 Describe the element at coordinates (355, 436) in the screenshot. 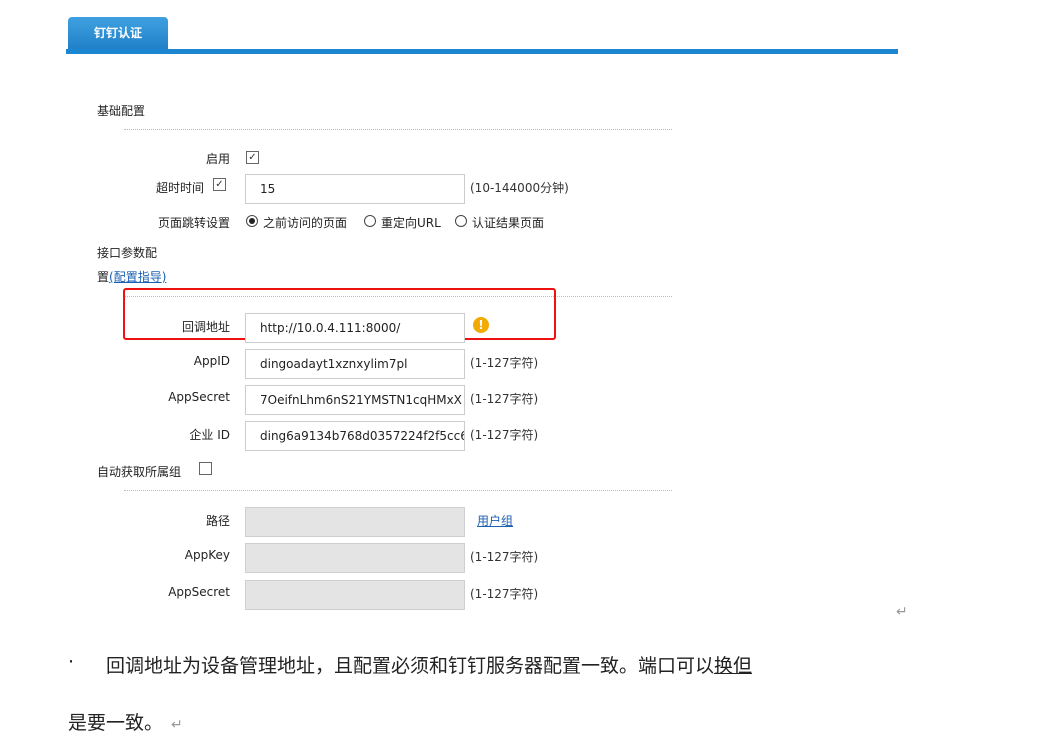

I see `corpid-input: ding6a9134b768d0357224f2f5cc6a` at that location.